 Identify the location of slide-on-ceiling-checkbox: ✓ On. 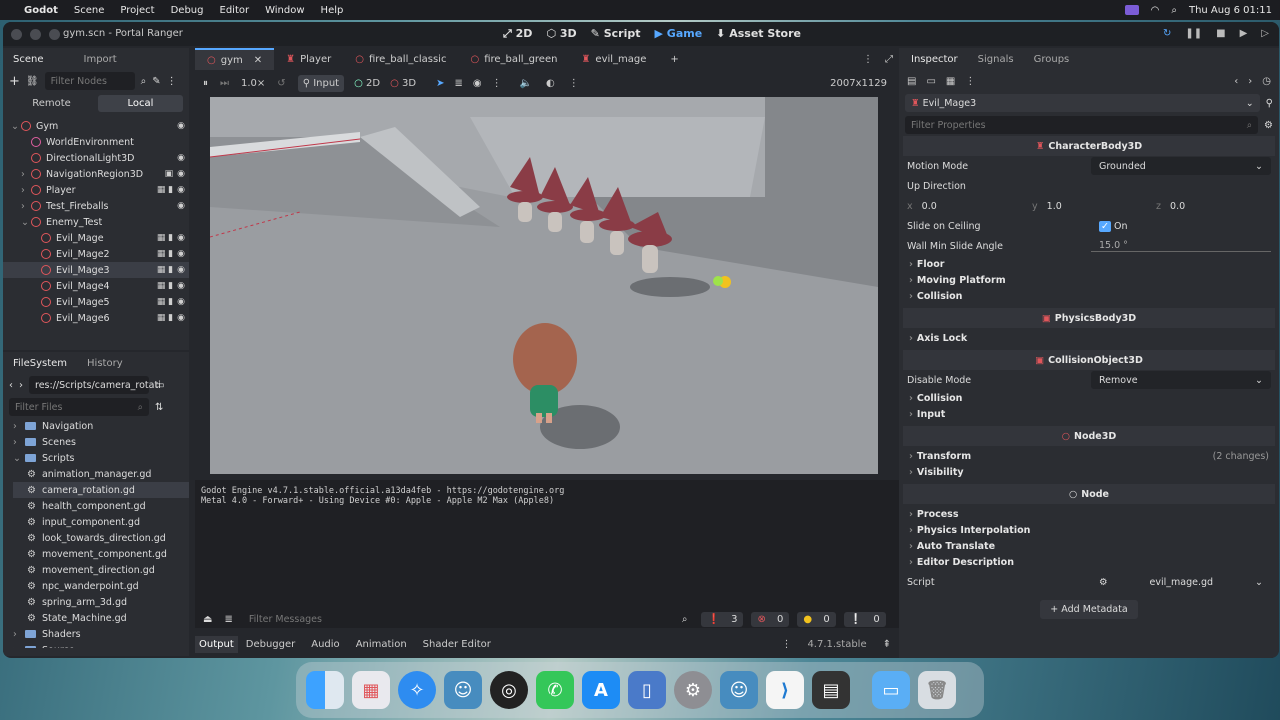
(1181, 226).